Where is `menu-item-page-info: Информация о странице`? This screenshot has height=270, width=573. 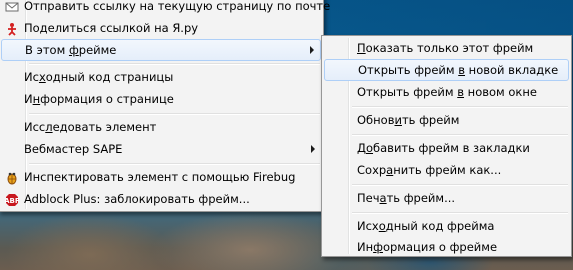 menu-item-page-info: Информация о странице is located at coordinates (161, 99).